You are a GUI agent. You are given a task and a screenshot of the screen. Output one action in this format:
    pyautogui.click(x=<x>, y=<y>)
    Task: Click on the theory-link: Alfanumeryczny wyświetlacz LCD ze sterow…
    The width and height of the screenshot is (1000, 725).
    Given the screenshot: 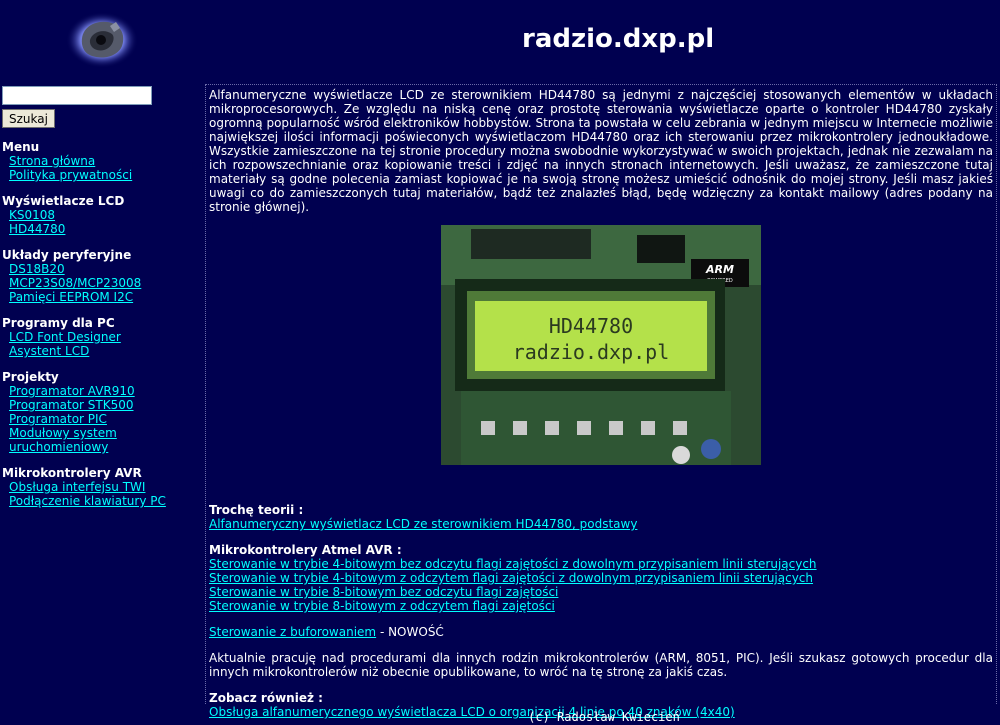 What is the action you would take?
    pyautogui.click(x=423, y=524)
    